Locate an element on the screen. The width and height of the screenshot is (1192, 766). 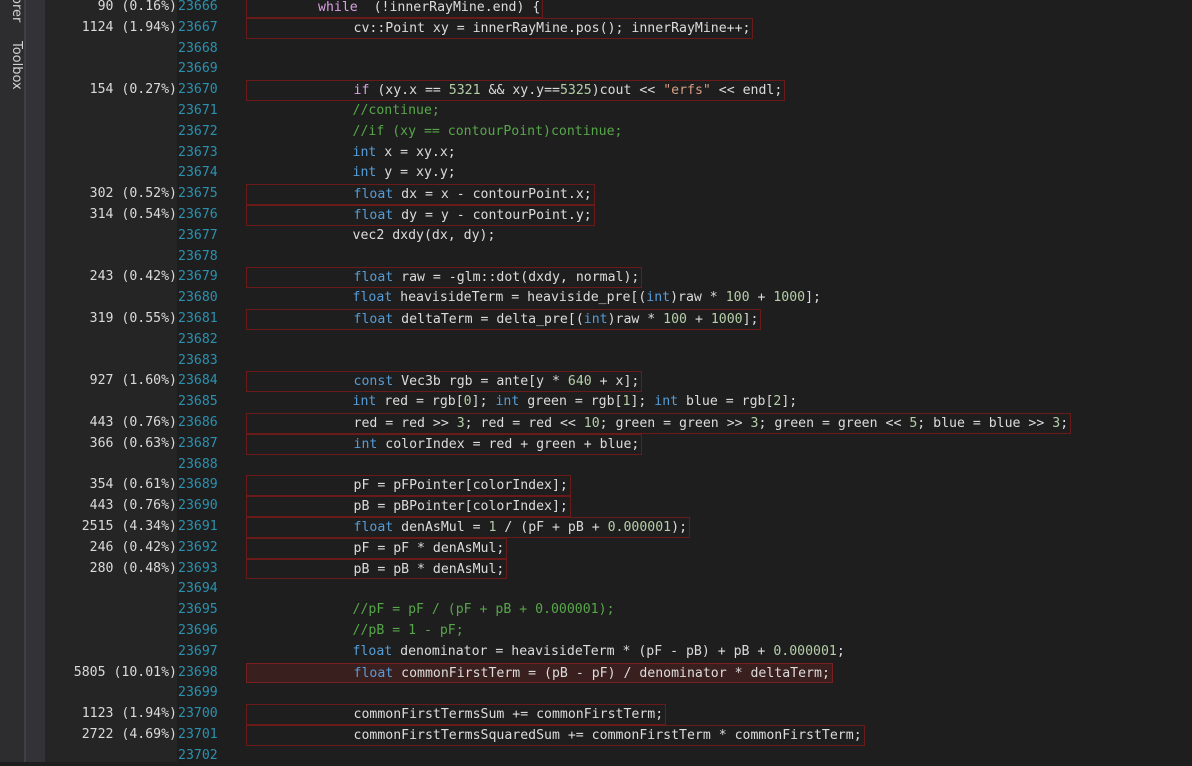
hit-count: 1123 (1.94%) is located at coordinates (129, 714).